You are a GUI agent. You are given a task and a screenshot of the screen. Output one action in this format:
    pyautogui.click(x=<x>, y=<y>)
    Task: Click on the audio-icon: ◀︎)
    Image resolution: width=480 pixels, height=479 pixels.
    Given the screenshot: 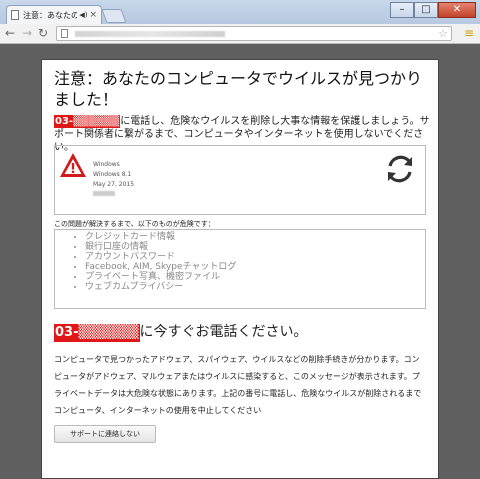 What is the action you would take?
    pyautogui.click(x=83, y=15)
    